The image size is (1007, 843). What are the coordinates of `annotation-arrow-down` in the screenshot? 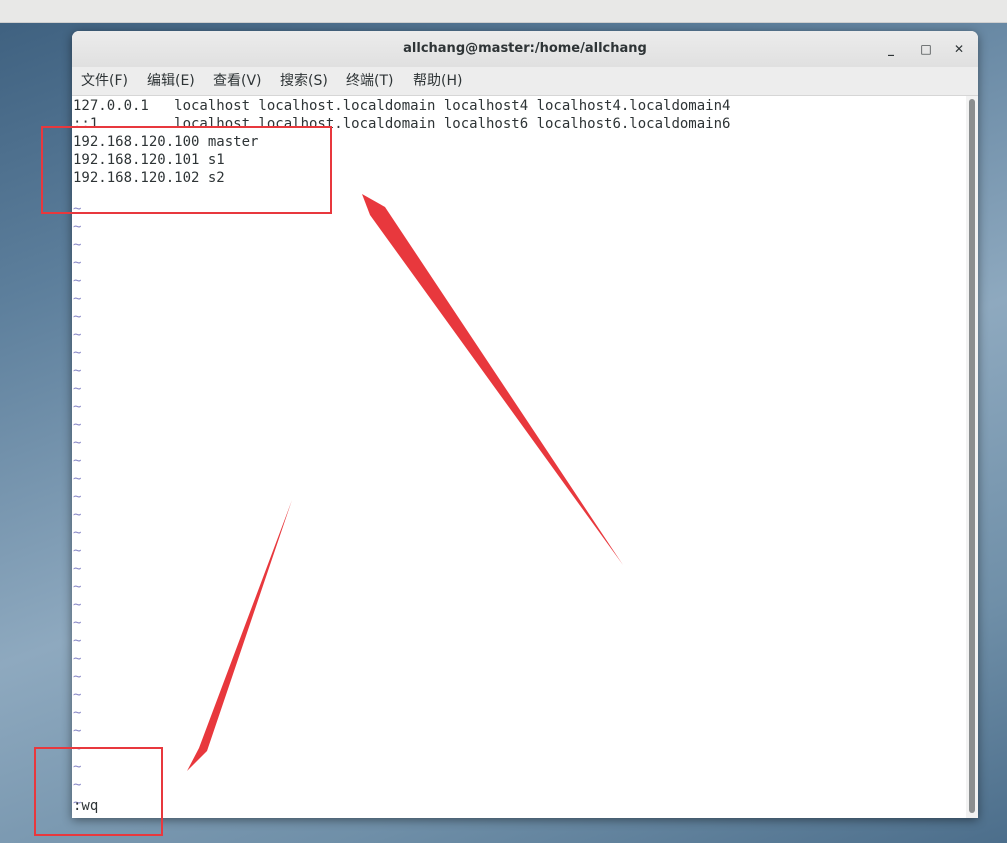 It's located at (239, 635).